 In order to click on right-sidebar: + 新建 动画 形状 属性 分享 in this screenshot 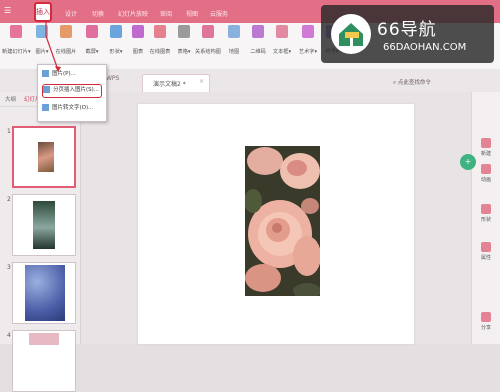, I will do `click(480, 218)`.